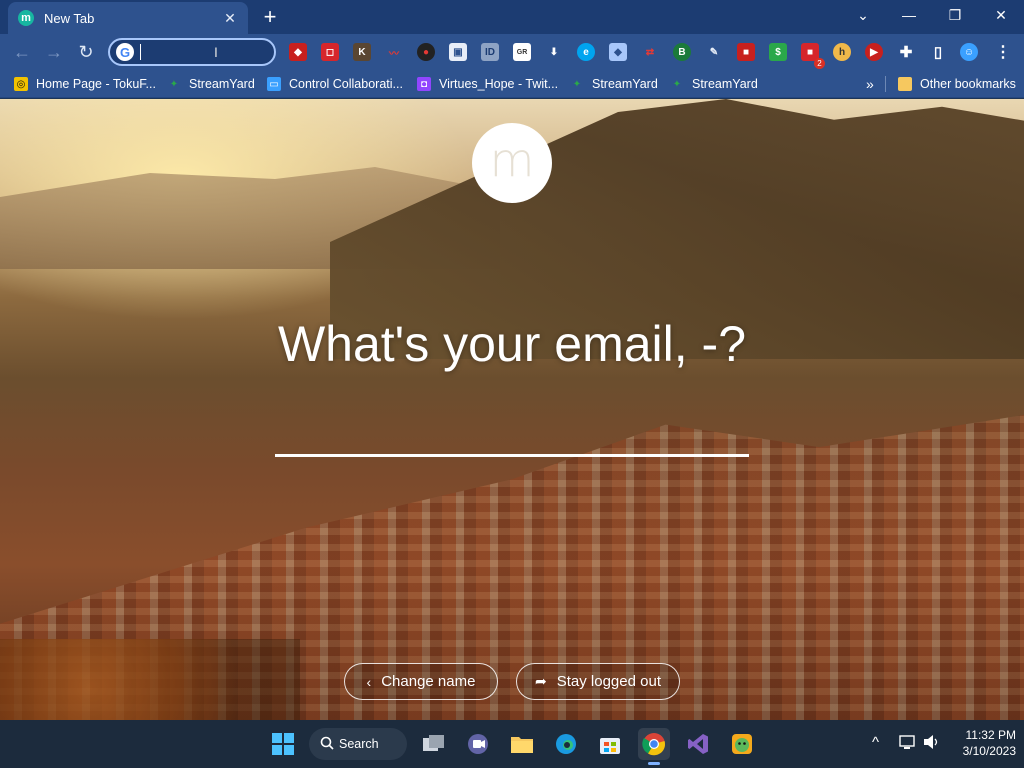 This screenshot has width=1024, height=768. I want to click on microsoft-store-icon, so click(610, 744).